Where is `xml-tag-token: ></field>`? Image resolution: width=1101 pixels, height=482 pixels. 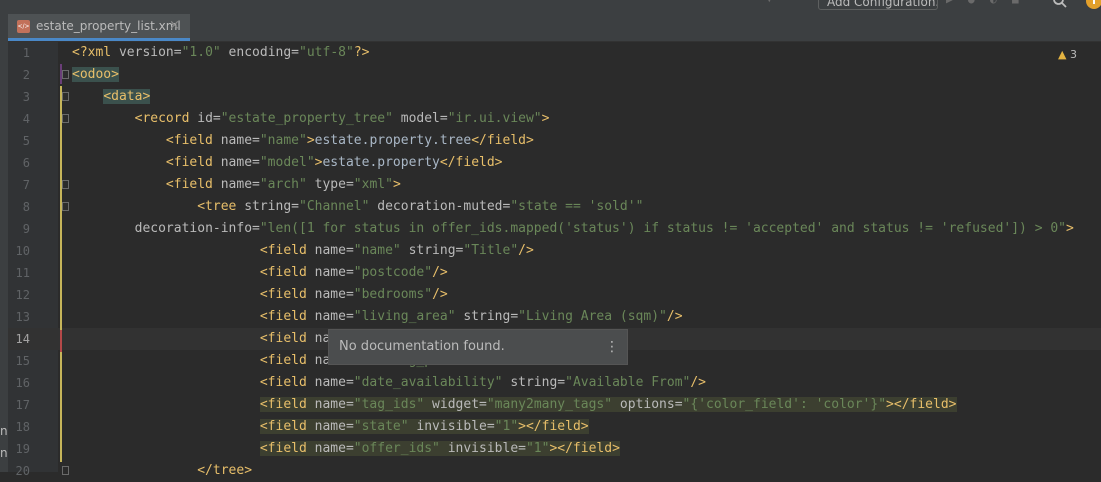
xml-tag-token: ></field> is located at coordinates (553, 426).